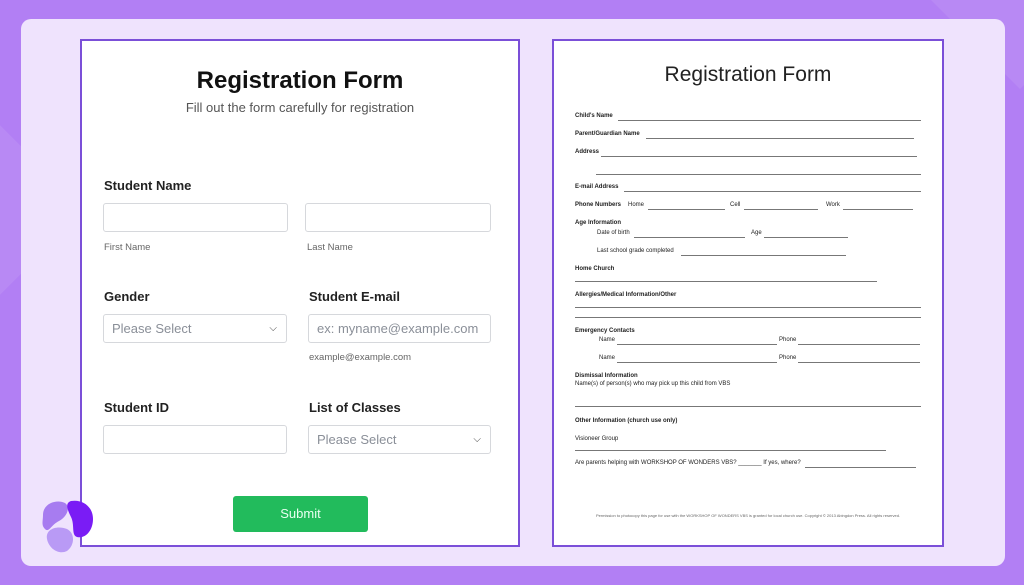 The image size is (1024, 585). I want to click on last-name-hint: Last Name, so click(330, 247).